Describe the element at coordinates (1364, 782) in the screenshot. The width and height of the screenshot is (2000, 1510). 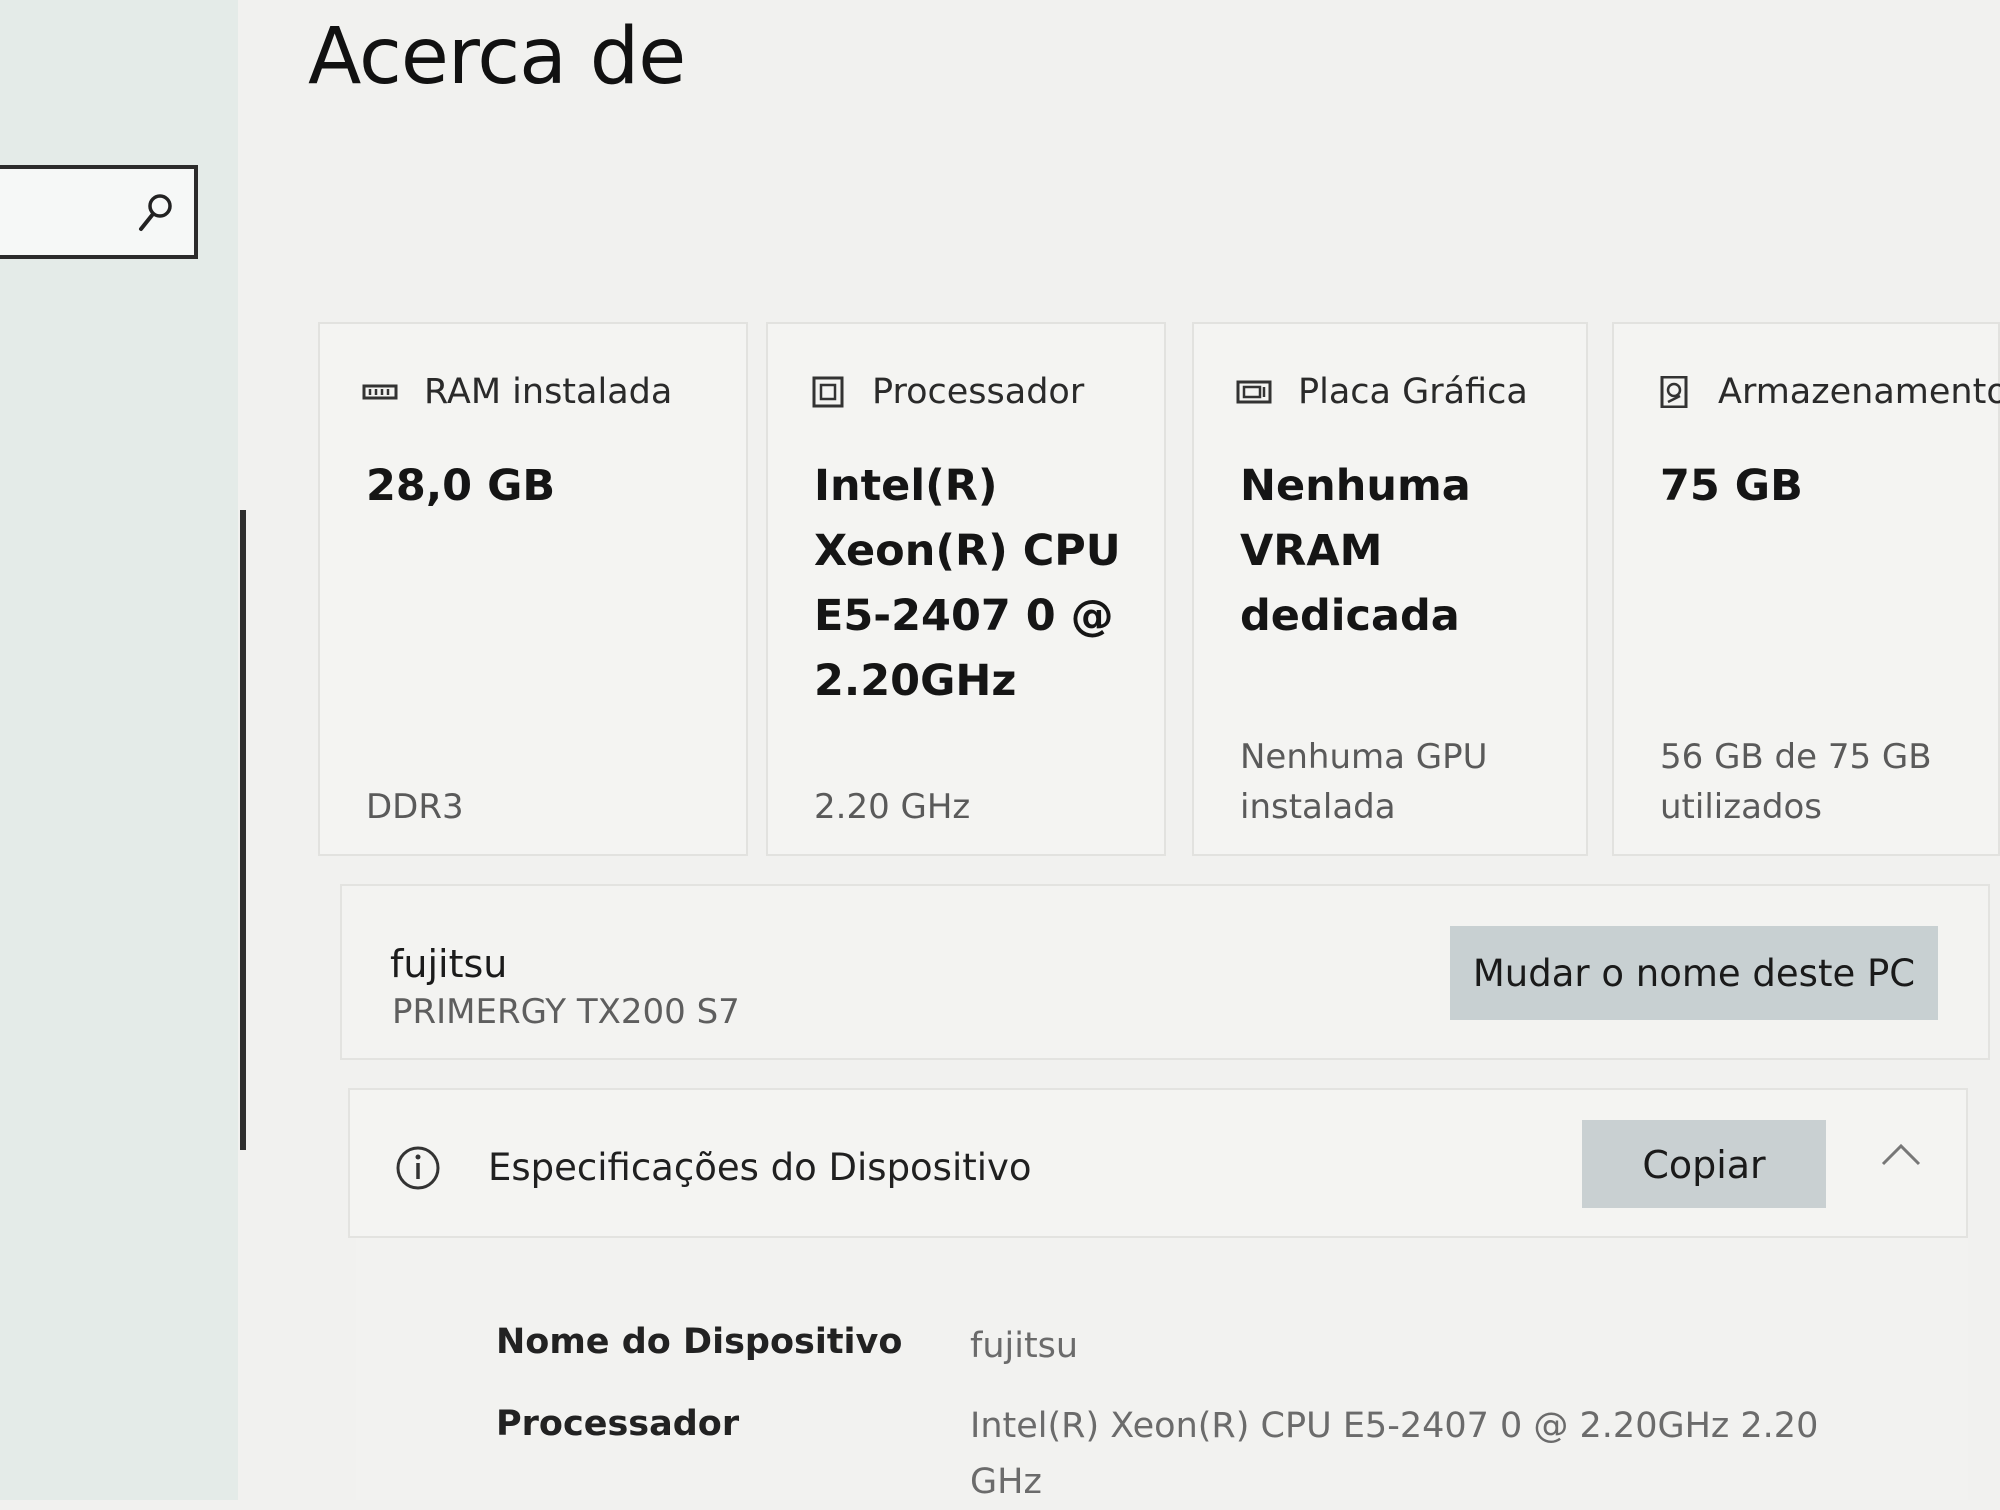
I see `graphics-status: Nenhuma GPU instalada` at that location.